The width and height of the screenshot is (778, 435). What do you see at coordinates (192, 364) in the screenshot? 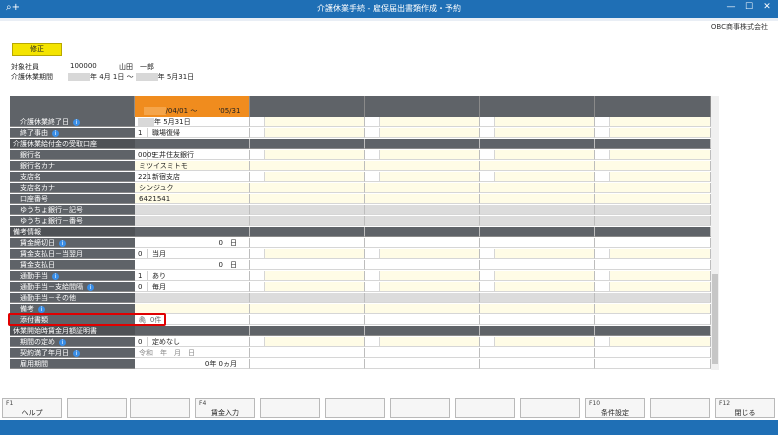
I see `grid-cell: 0年 0ヵ月` at bounding box center [192, 364].